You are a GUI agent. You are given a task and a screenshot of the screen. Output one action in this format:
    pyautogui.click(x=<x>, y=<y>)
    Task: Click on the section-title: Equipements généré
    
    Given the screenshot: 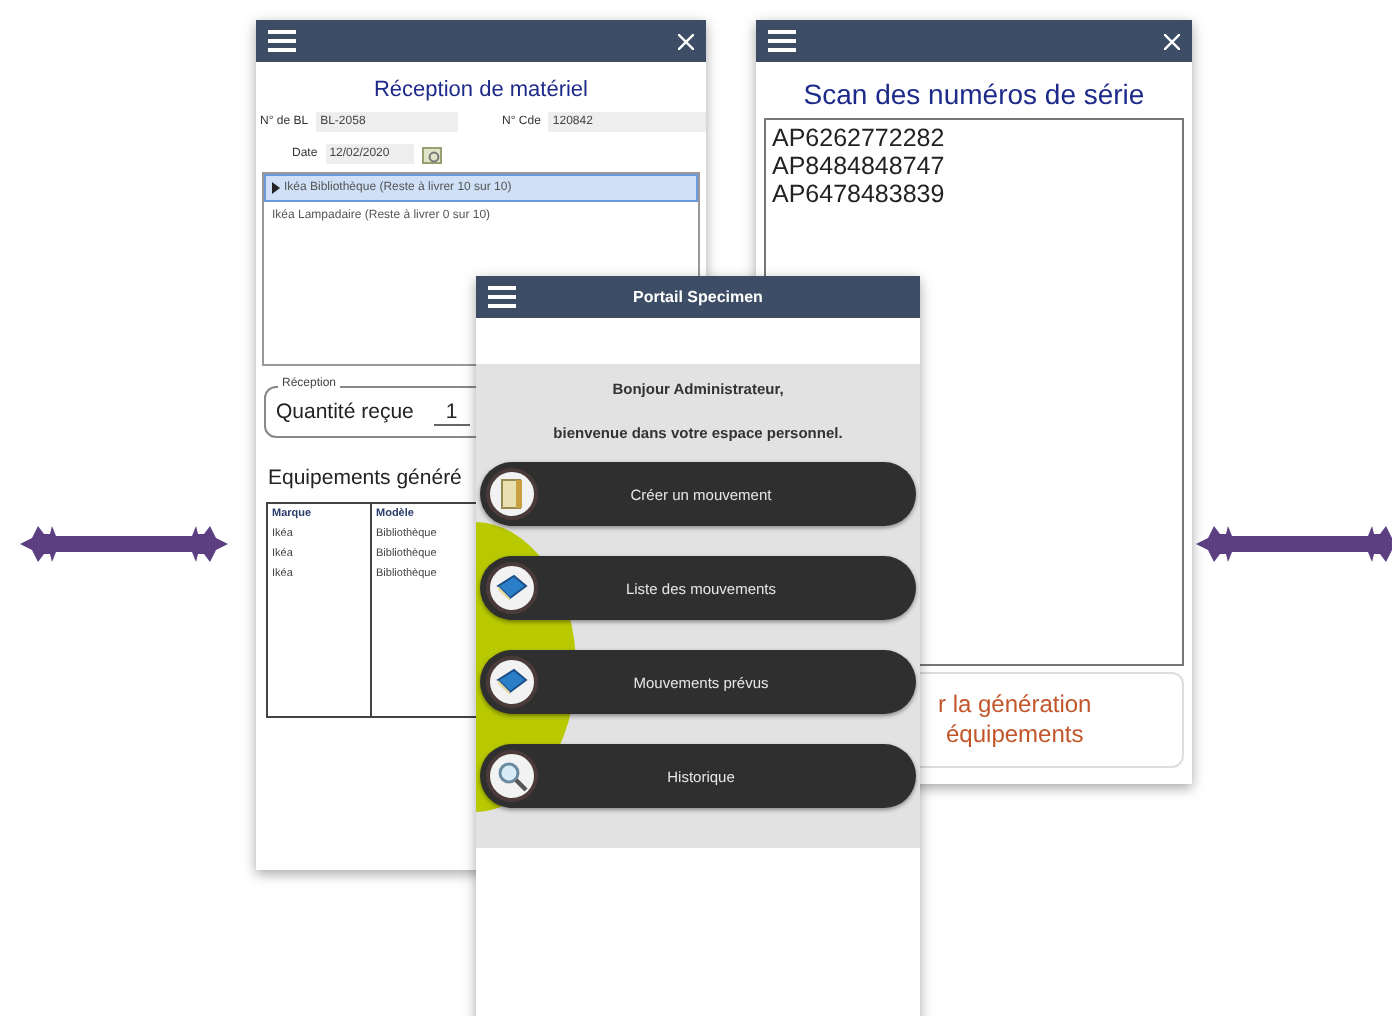 What is the action you would take?
    pyautogui.click(x=366, y=478)
    